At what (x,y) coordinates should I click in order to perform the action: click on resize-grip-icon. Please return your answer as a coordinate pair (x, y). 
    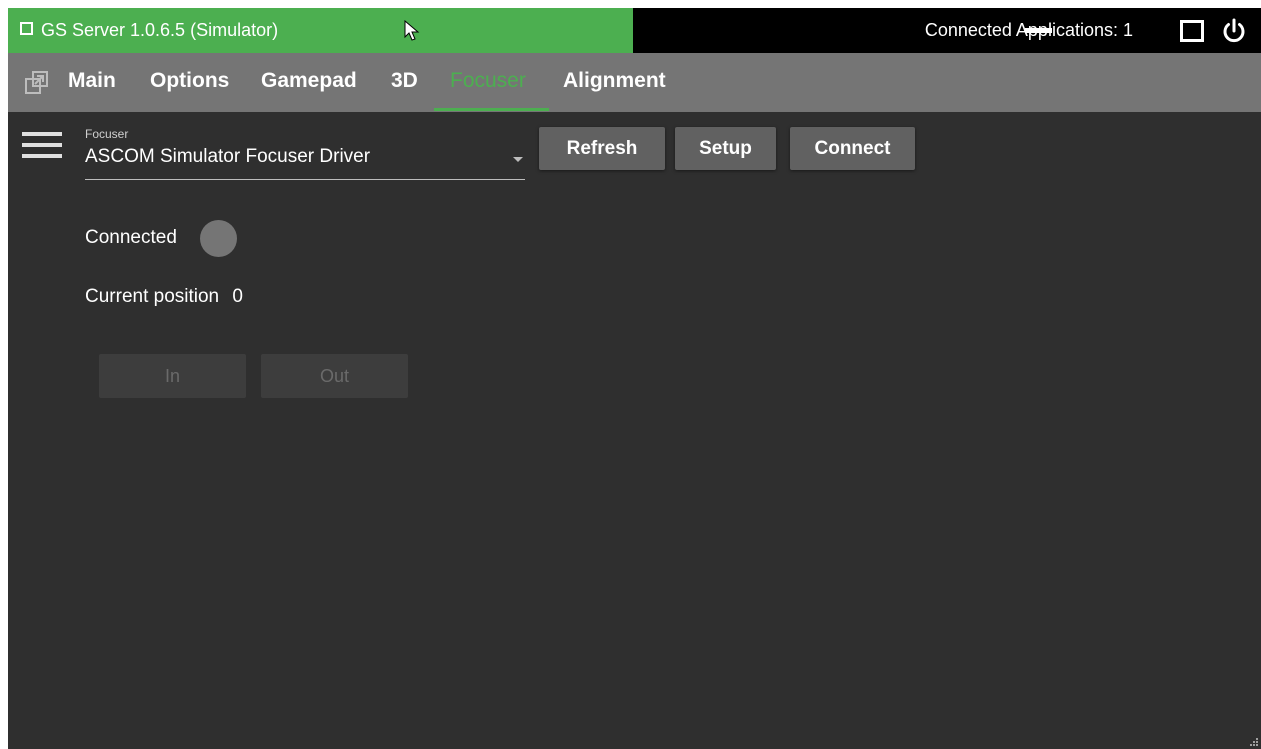
    Looking at the image, I should click on (1254, 742).